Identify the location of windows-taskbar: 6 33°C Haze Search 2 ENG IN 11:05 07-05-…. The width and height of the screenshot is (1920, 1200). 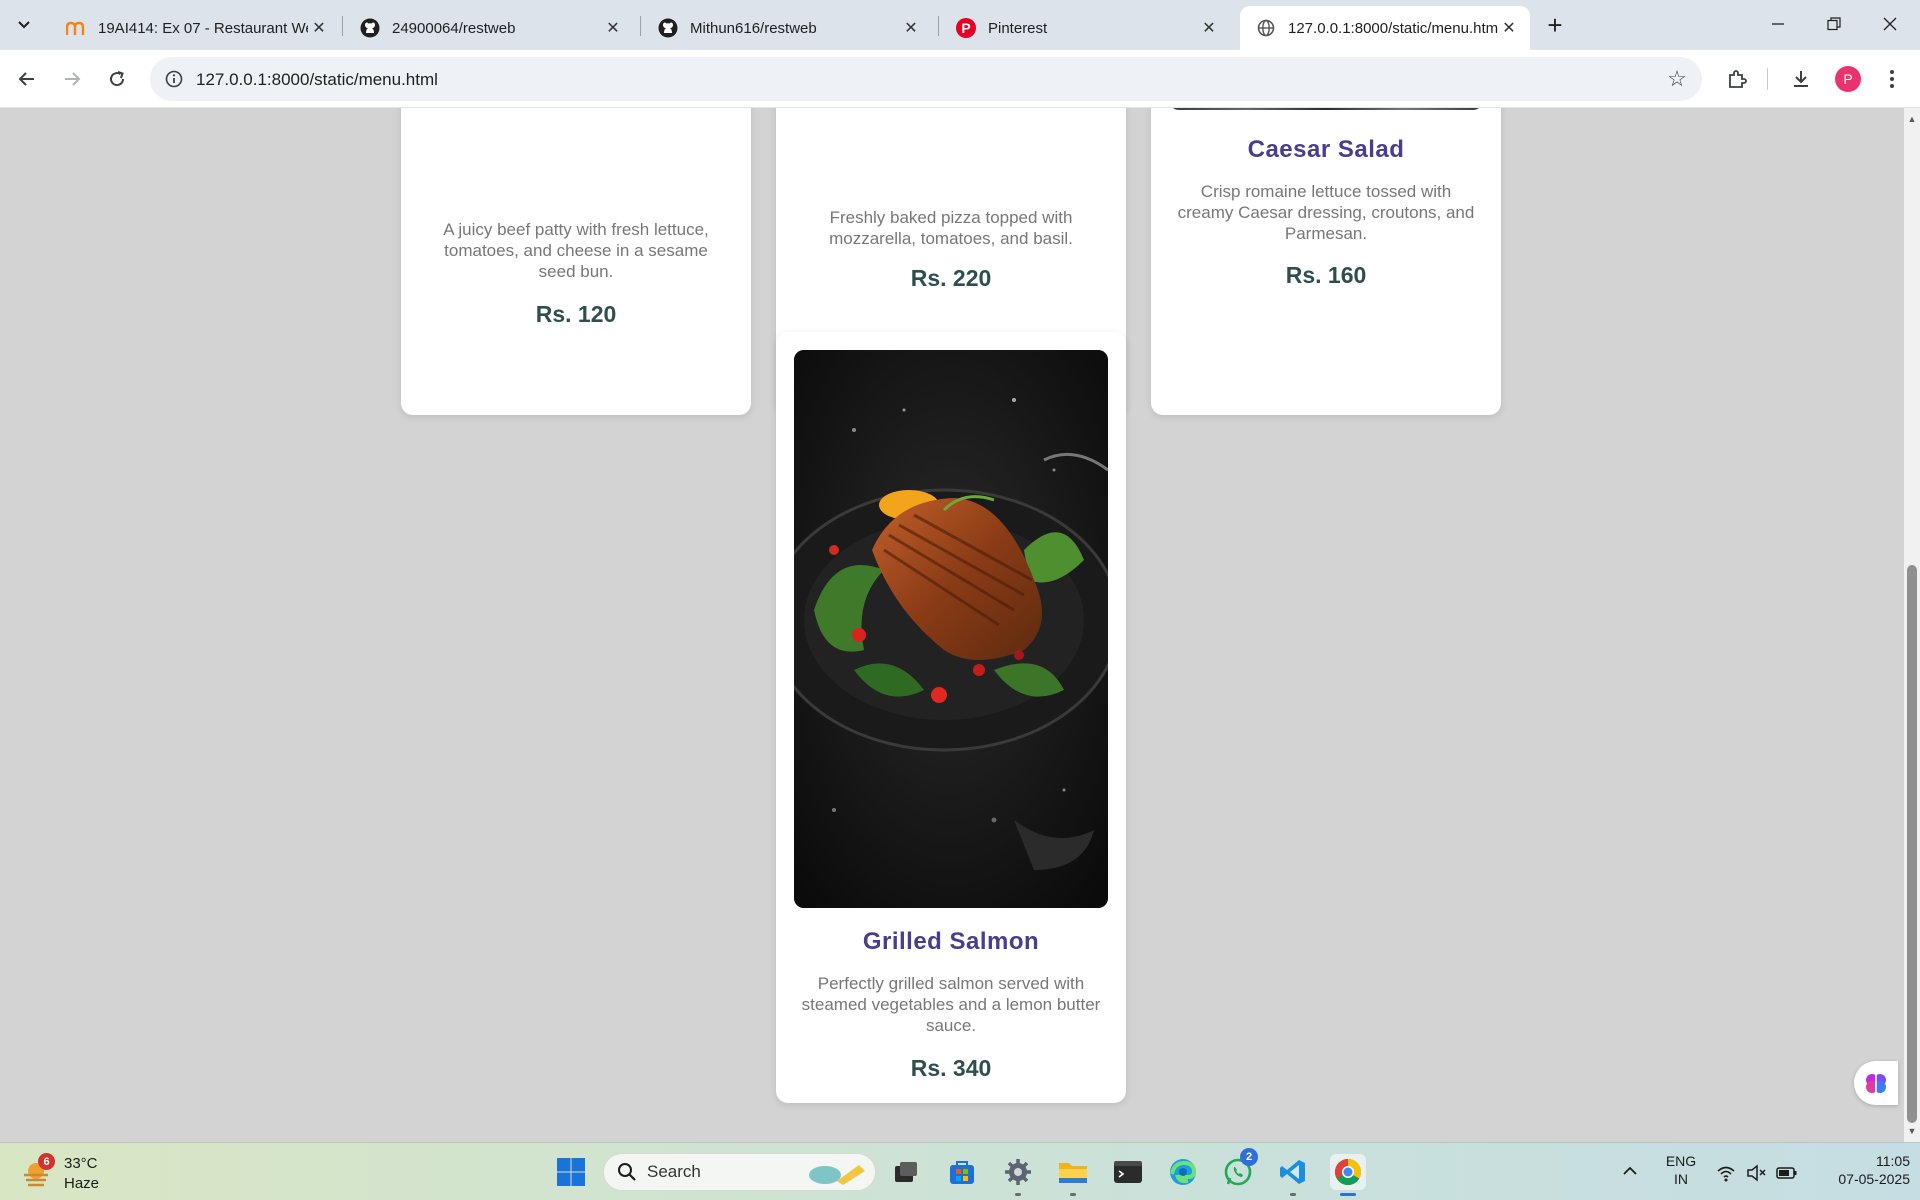
(960, 1171).